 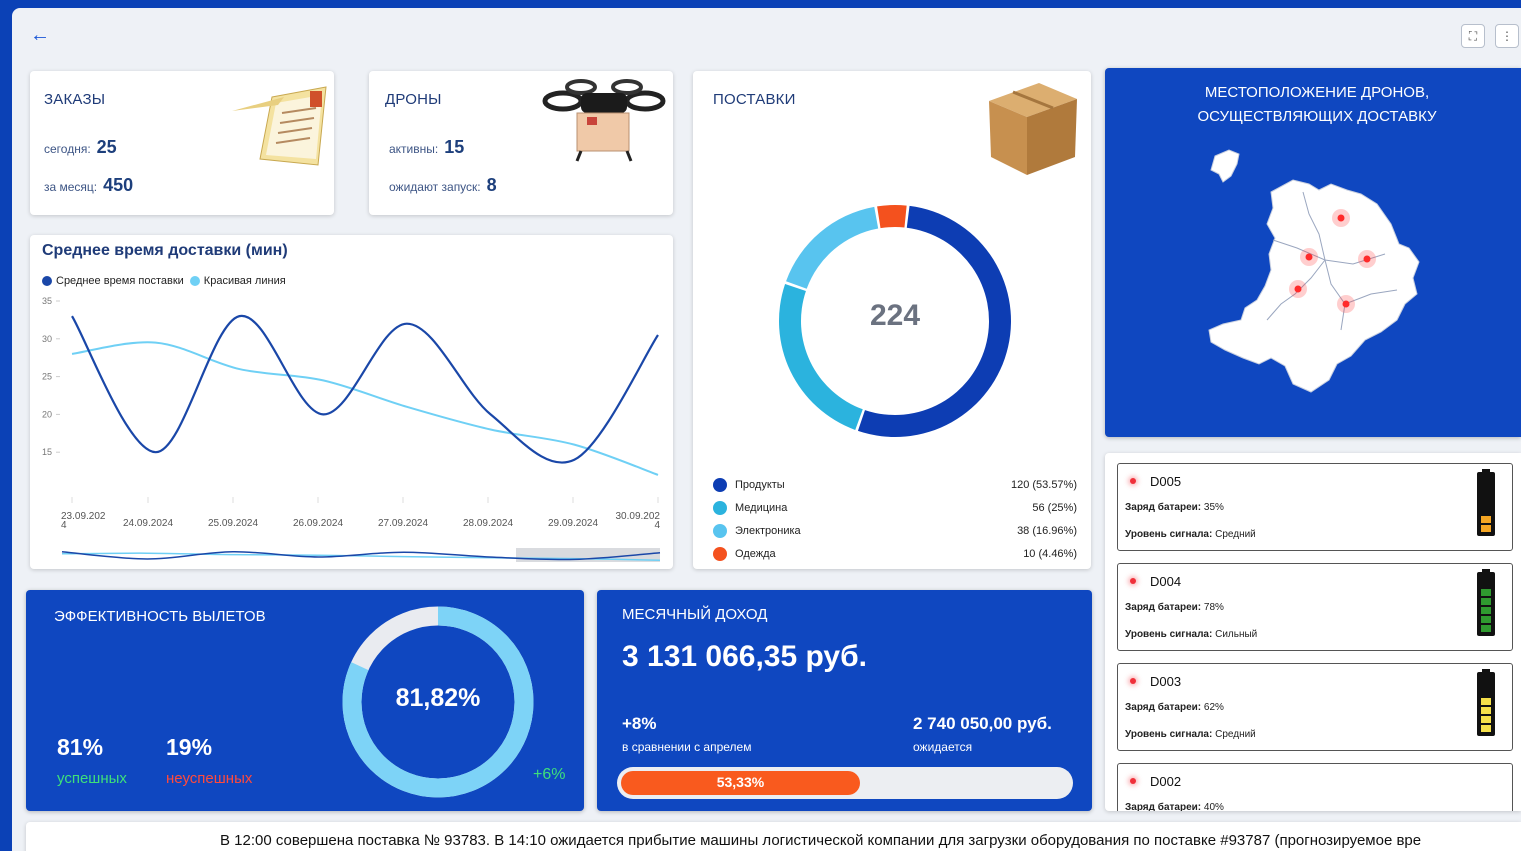 What do you see at coordinates (40, 35) in the screenshot?
I see `back-arrow-icon: ←` at bounding box center [40, 35].